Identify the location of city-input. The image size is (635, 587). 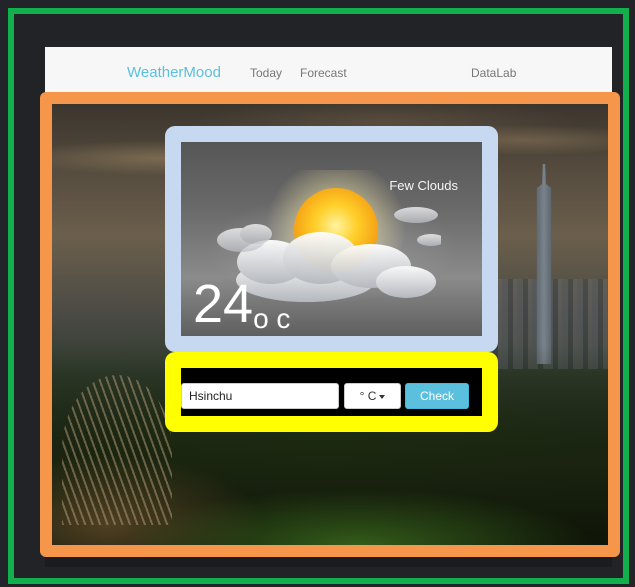
(260, 396).